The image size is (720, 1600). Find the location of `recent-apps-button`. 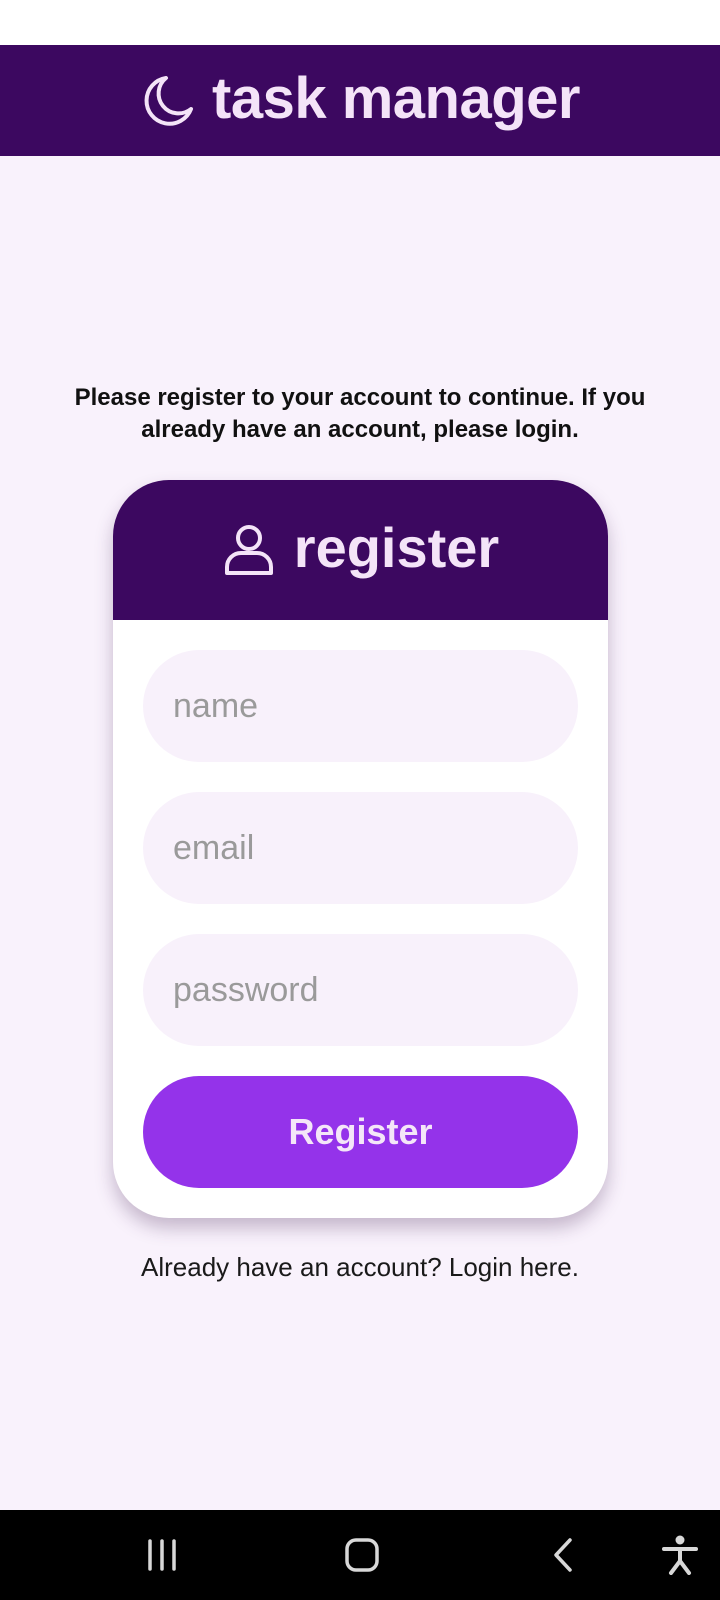

recent-apps-button is located at coordinates (162, 1555).